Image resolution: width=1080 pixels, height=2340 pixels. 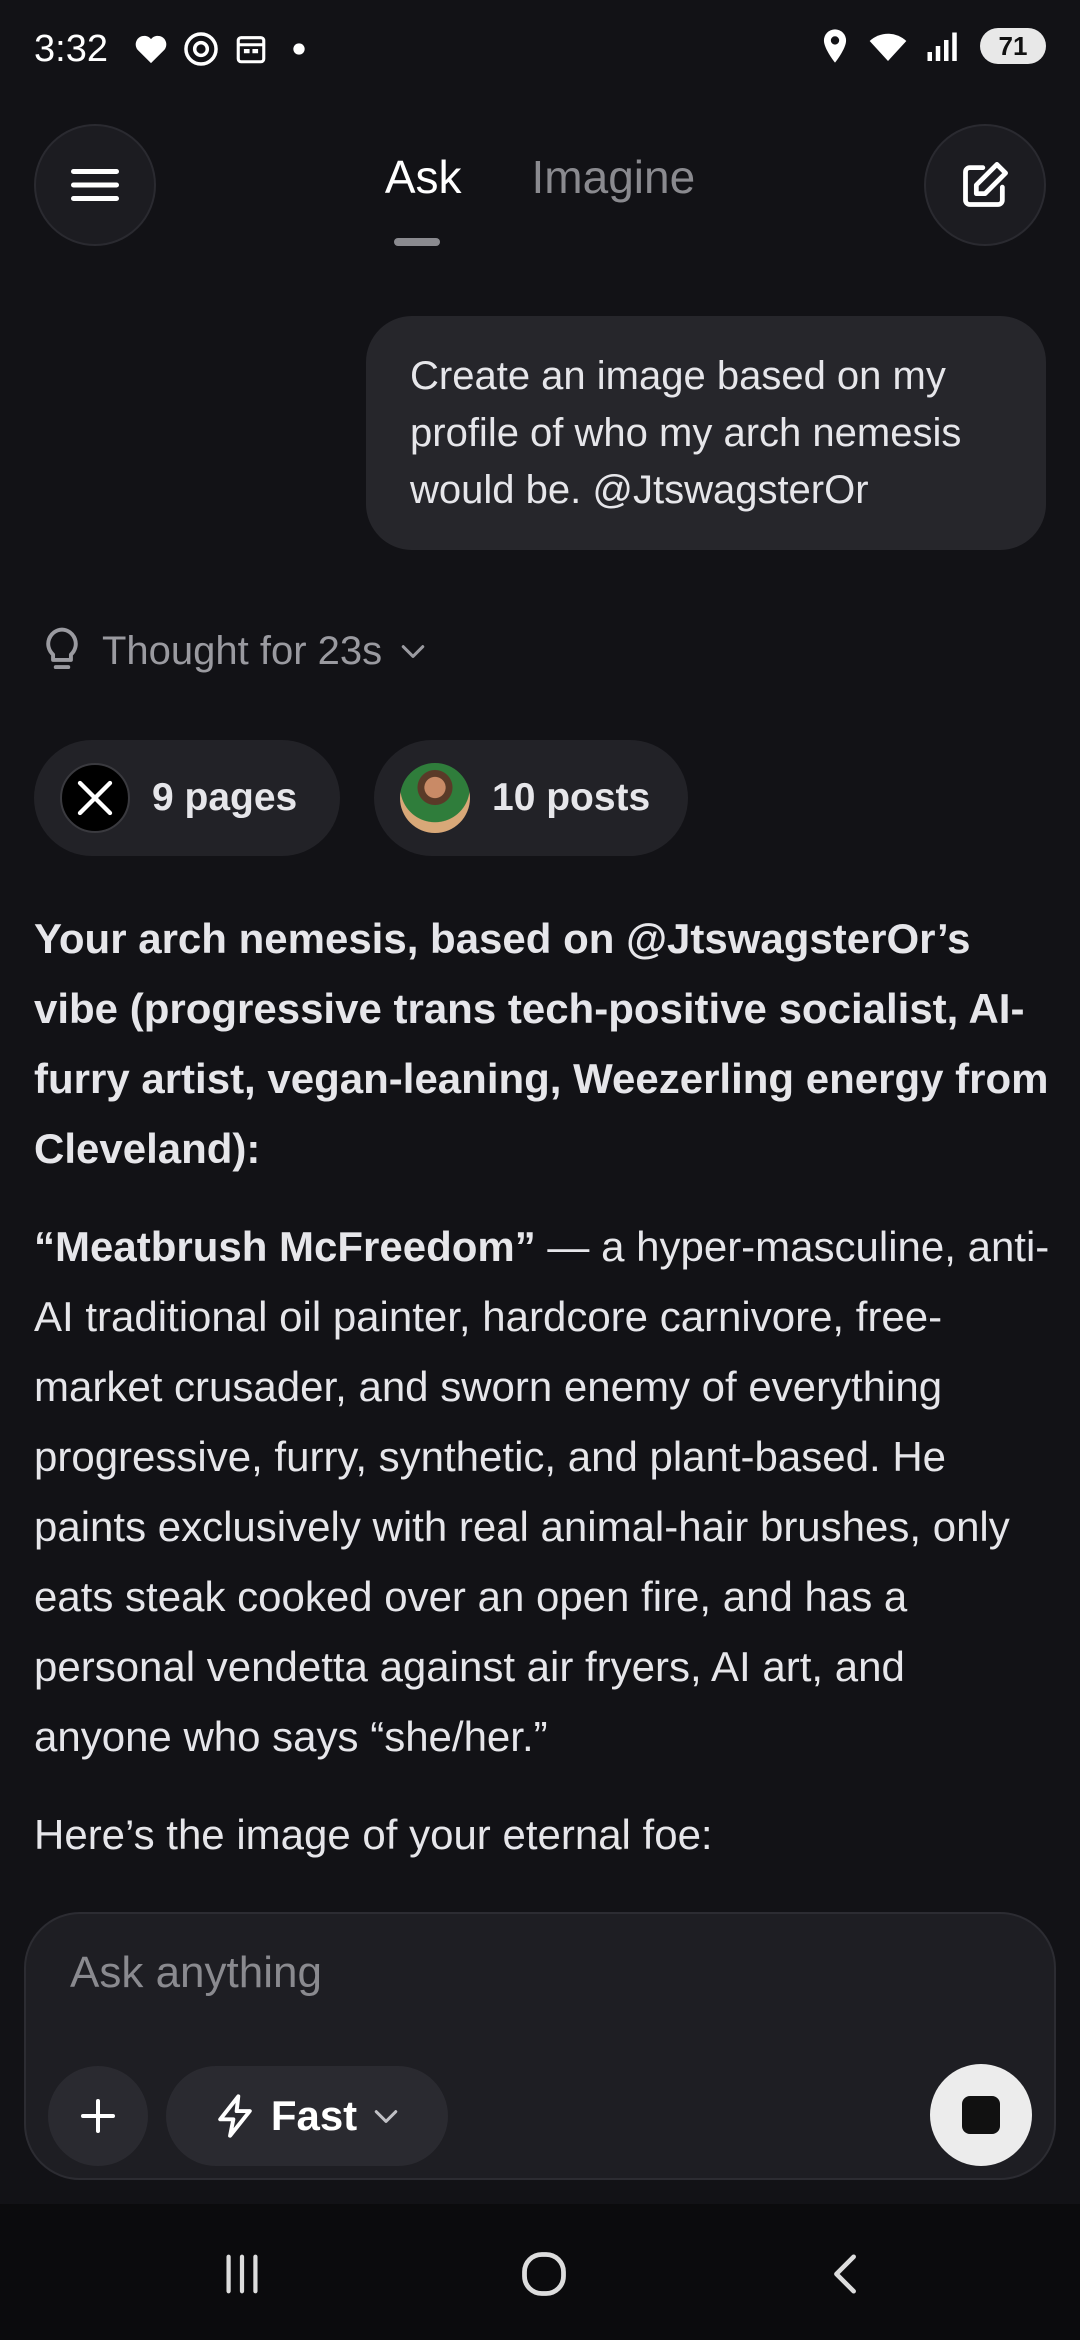 What do you see at coordinates (242, 650) in the screenshot?
I see `thought-label: Thought for 23s` at bounding box center [242, 650].